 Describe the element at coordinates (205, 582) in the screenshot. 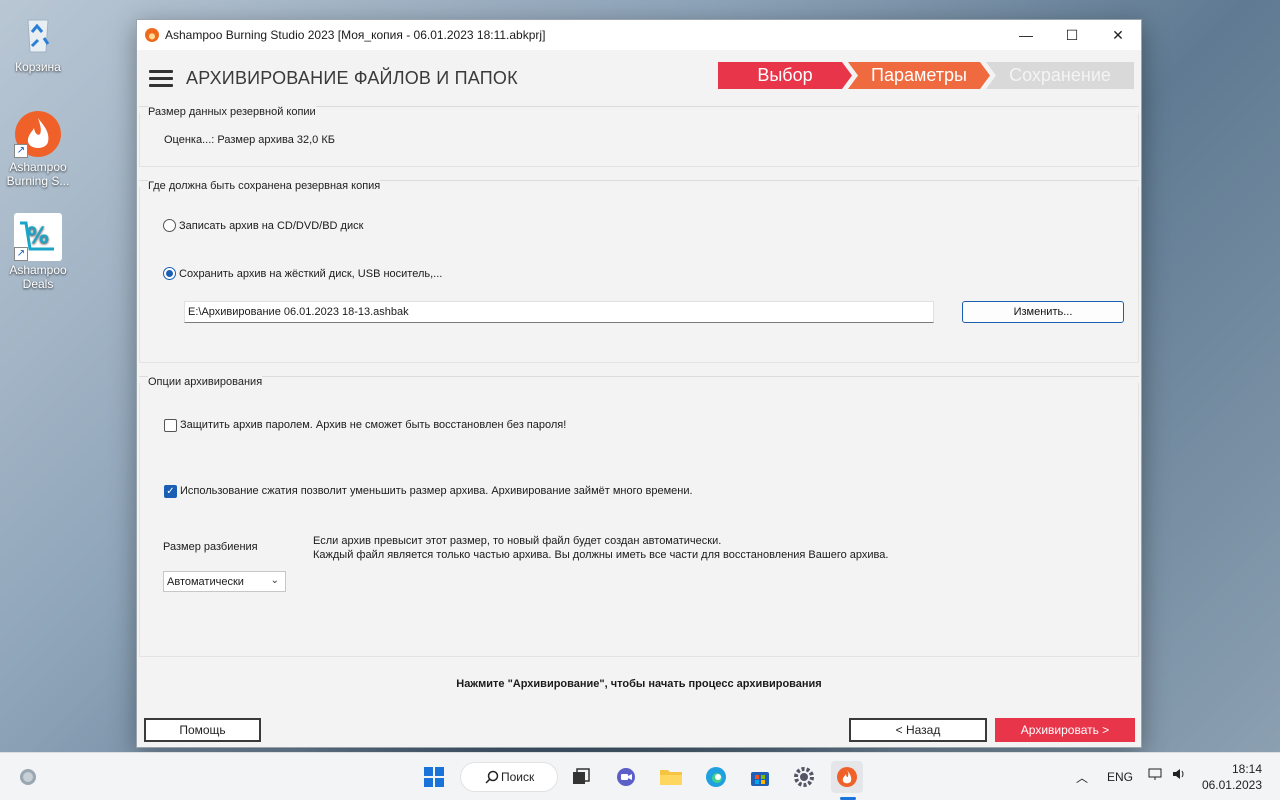

I see `split-size-value: Автоматически` at that location.